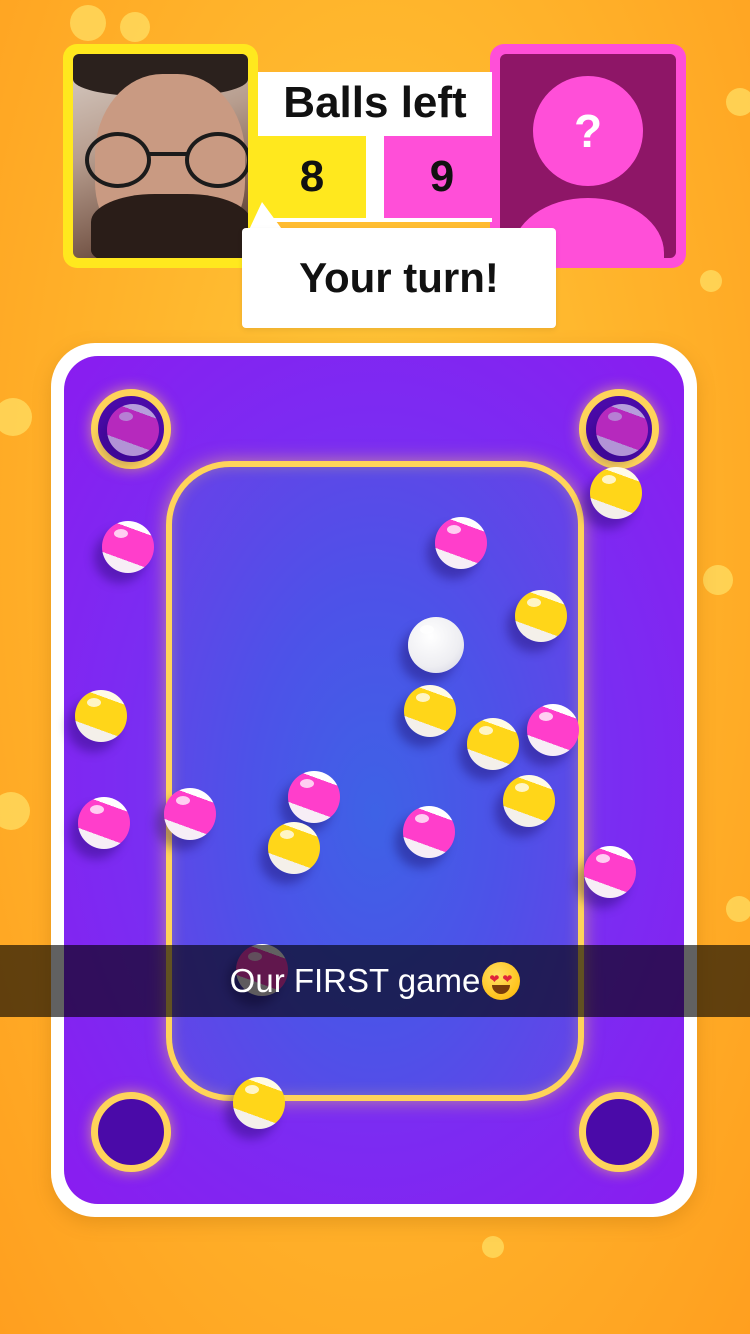 This screenshot has height=1334, width=750. I want to click on turn-indicator: Your turn!, so click(399, 278).